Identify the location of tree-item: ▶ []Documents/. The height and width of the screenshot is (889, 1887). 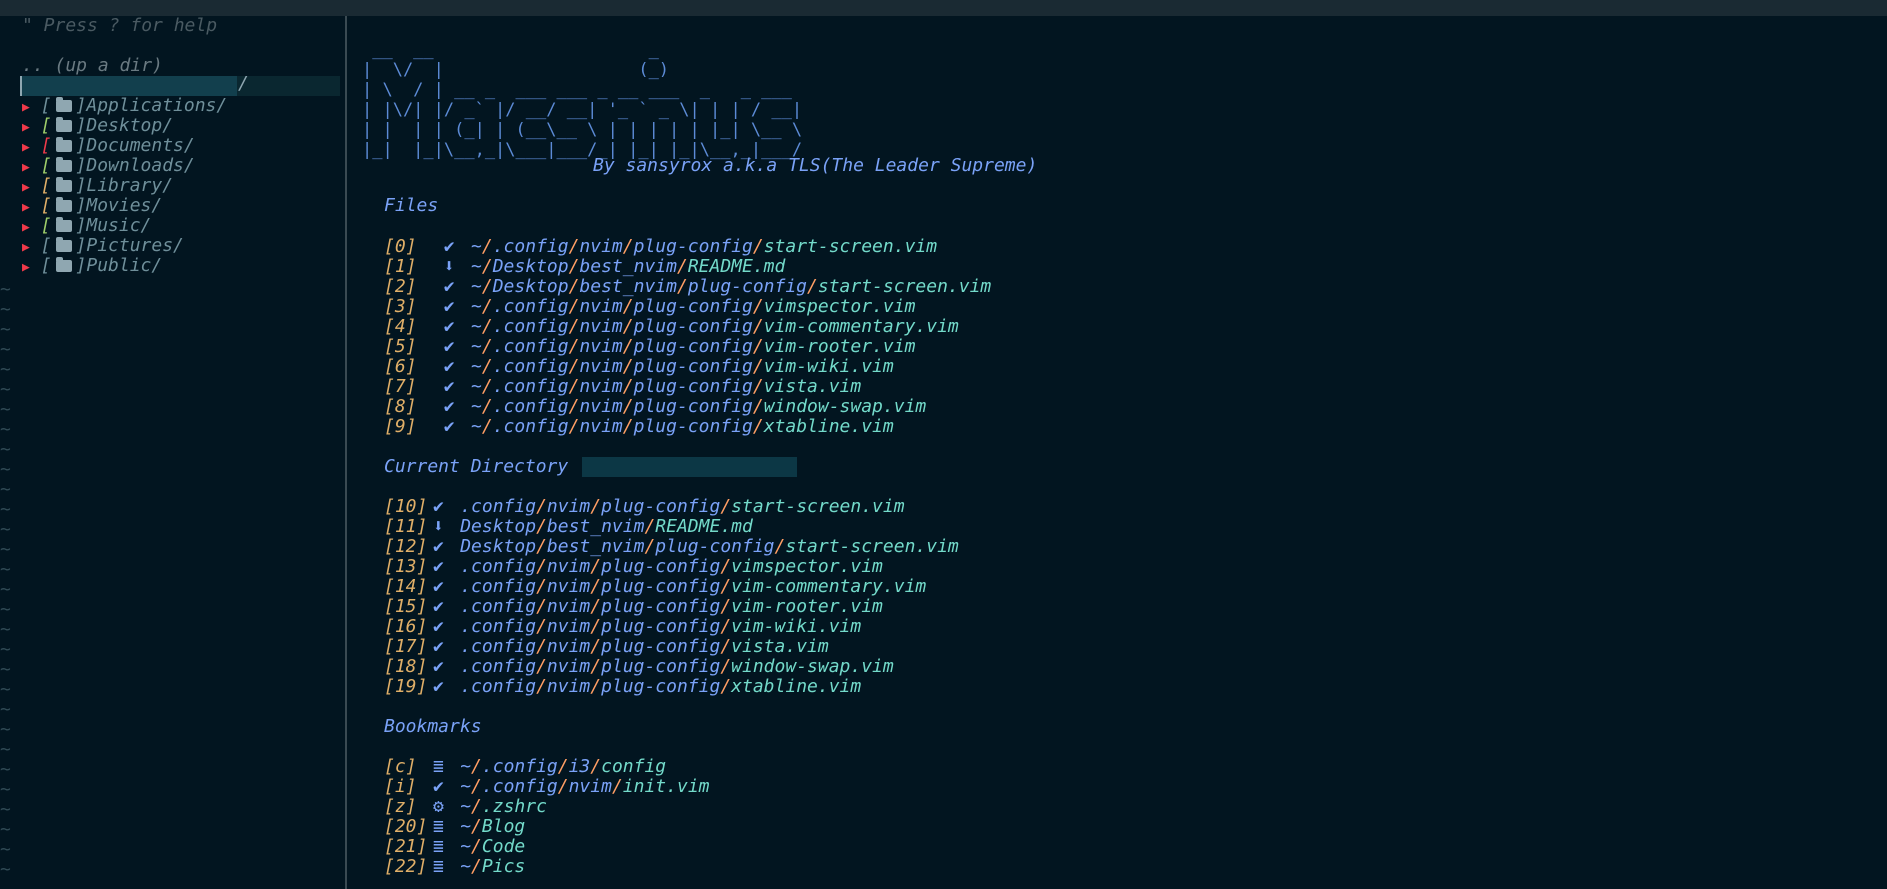
(108, 146).